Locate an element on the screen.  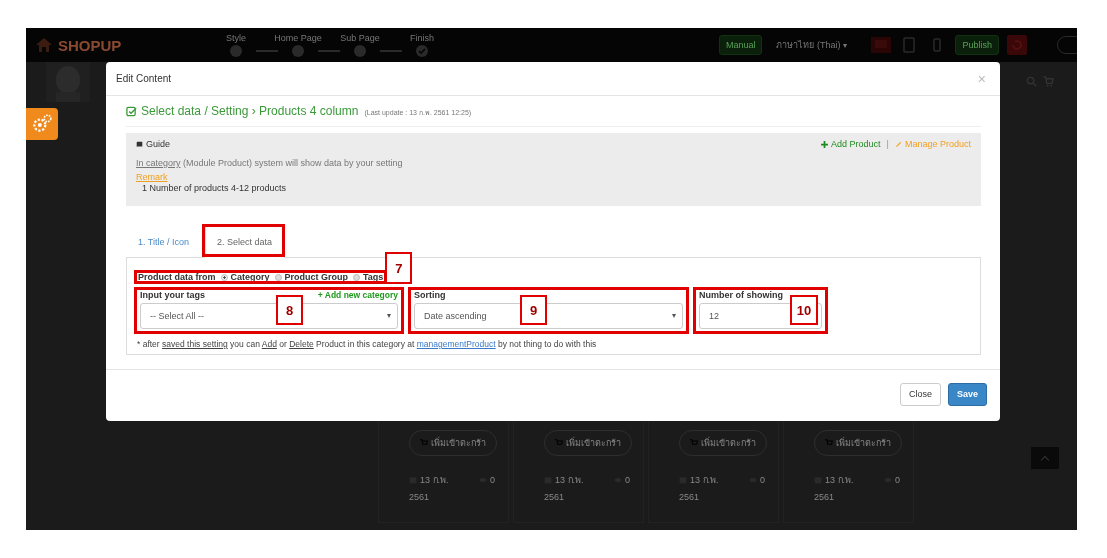
manual-button: Manual is located at coordinates (740, 45).